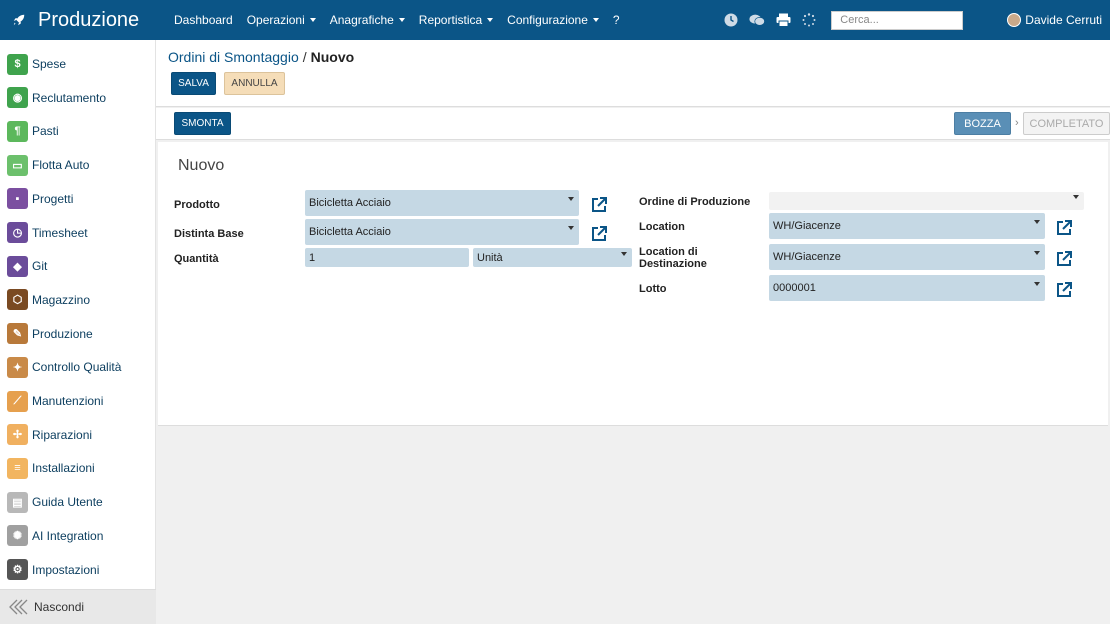 The image size is (1110, 624). What do you see at coordinates (281, 20) in the screenshot?
I see `topnav-item-operazioni: Operazioni` at bounding box center [281, 20].